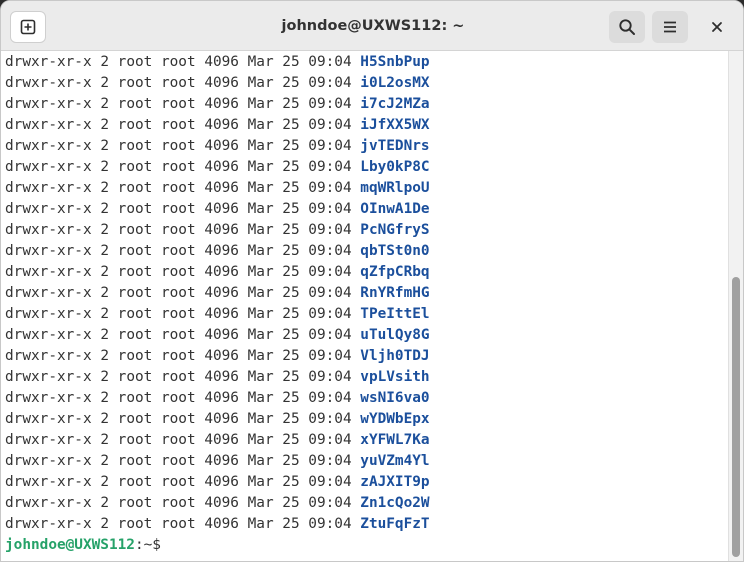 The height and width of the screenshot is (562, 744). Describe the element at coordinates (395, 377) in the screenshot. I see `directory-name: vpLVsith` at that location.